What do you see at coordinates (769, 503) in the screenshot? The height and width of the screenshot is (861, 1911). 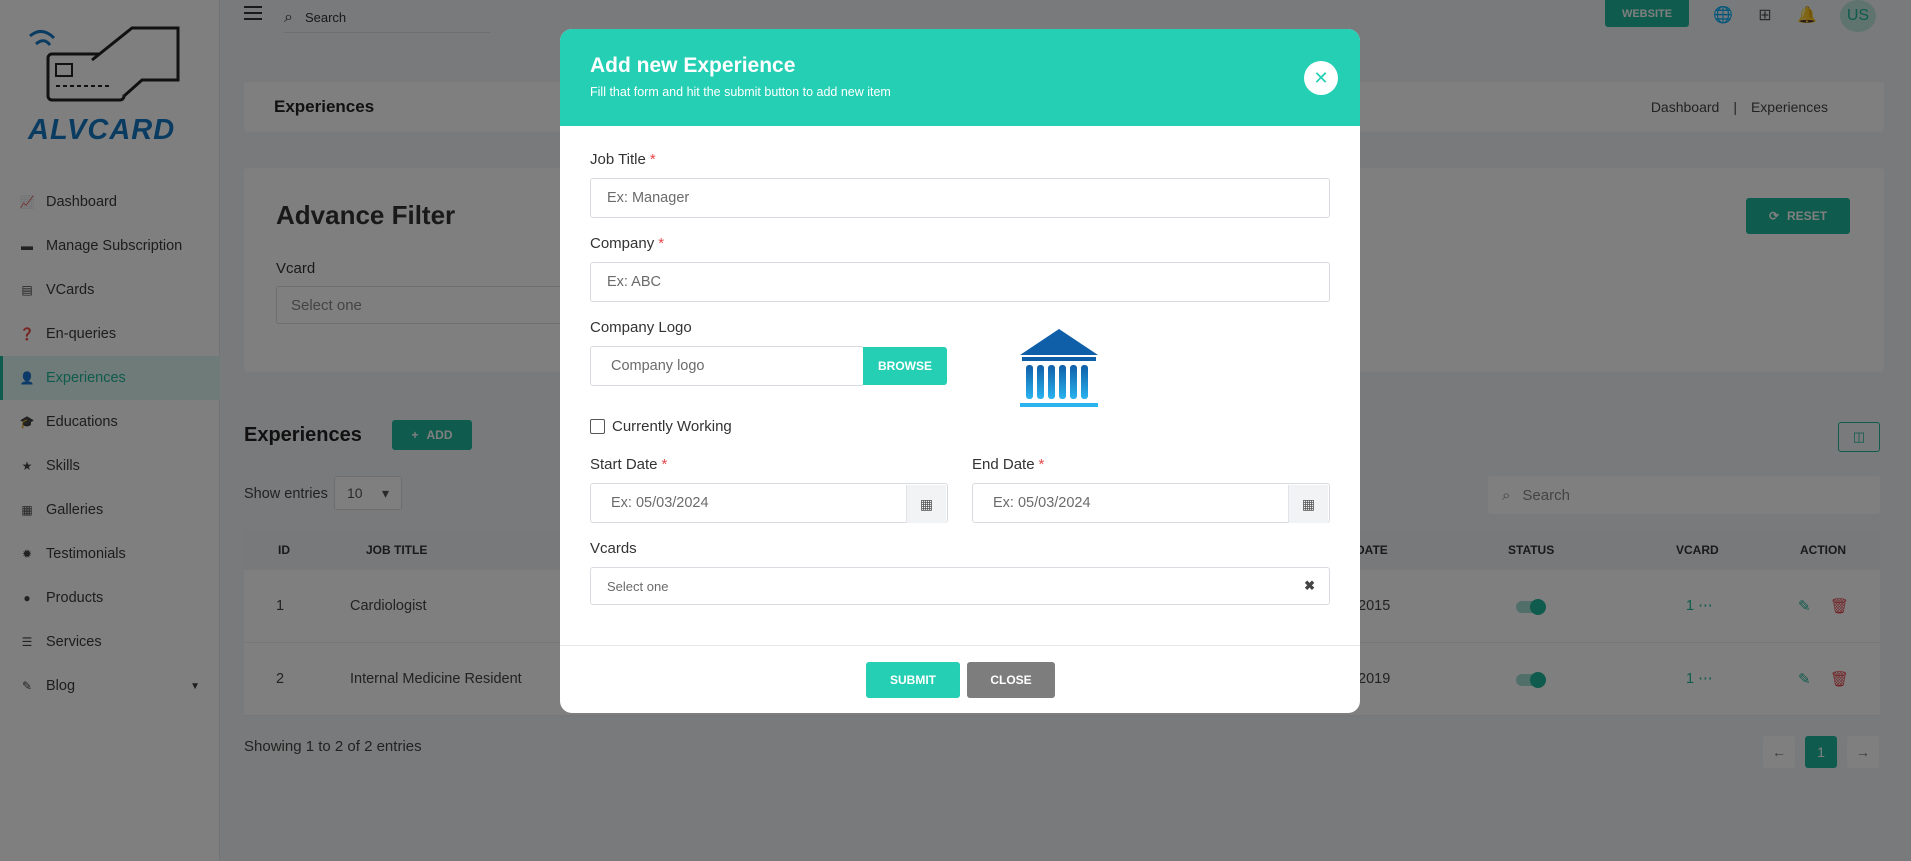 I see `start-date-input: Ex: 05/03/2024 ▦` at bounding box center [769, 503].